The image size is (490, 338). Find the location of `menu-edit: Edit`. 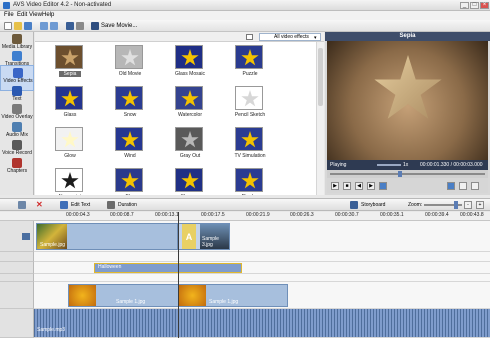

menu-edit: Edit is located at coordinates (22, 15).